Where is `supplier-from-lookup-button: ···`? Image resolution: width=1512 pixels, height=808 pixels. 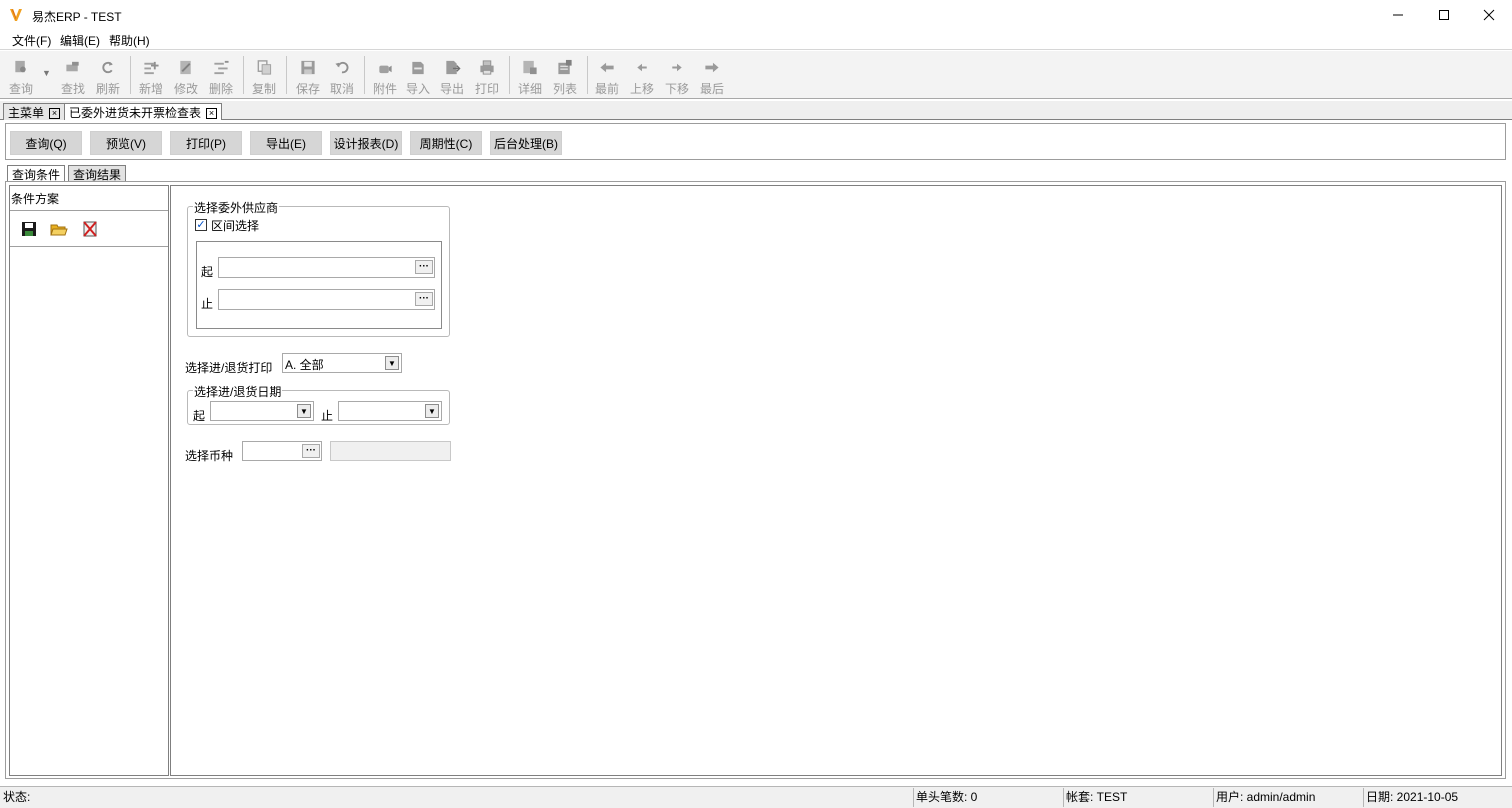
supplier-from-lookup-button: ··· is located at coordinates (424, 267).